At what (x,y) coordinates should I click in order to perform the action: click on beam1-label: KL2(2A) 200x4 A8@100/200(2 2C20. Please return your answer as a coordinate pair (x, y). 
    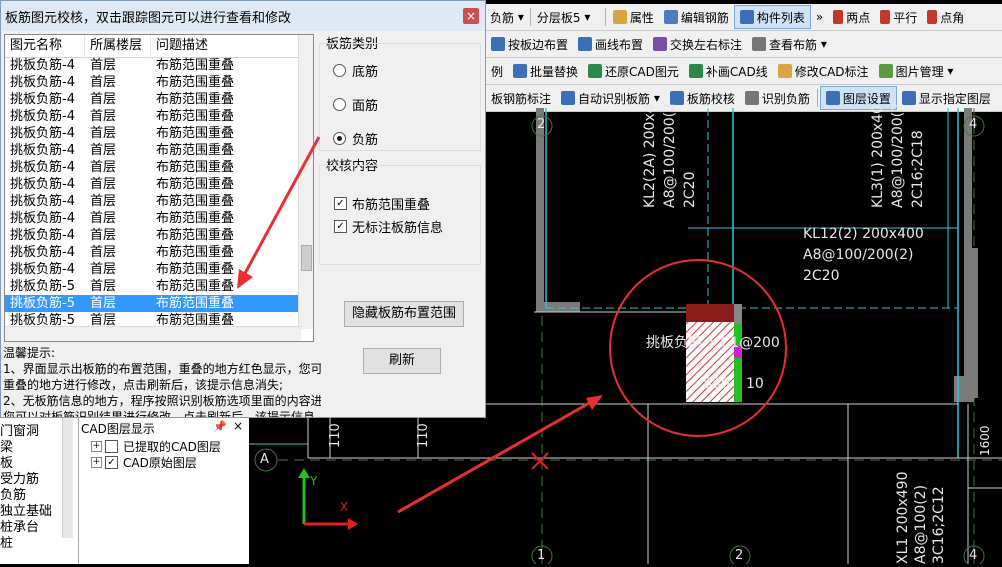
    Looking at the image, I should click on (670, 155).